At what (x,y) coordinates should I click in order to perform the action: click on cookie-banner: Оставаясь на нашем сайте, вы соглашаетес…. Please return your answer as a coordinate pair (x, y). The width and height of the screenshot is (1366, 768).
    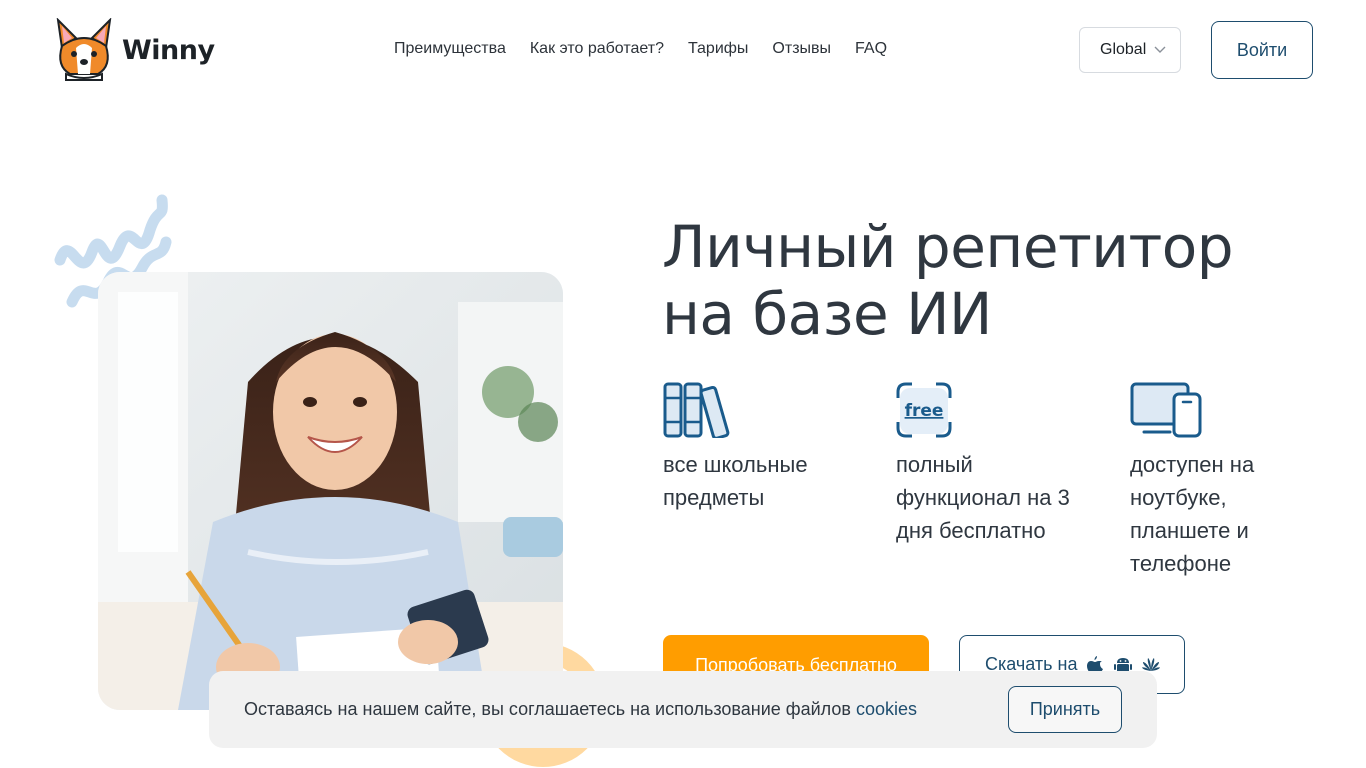
    Looking at the image, I should click on (683, 709).